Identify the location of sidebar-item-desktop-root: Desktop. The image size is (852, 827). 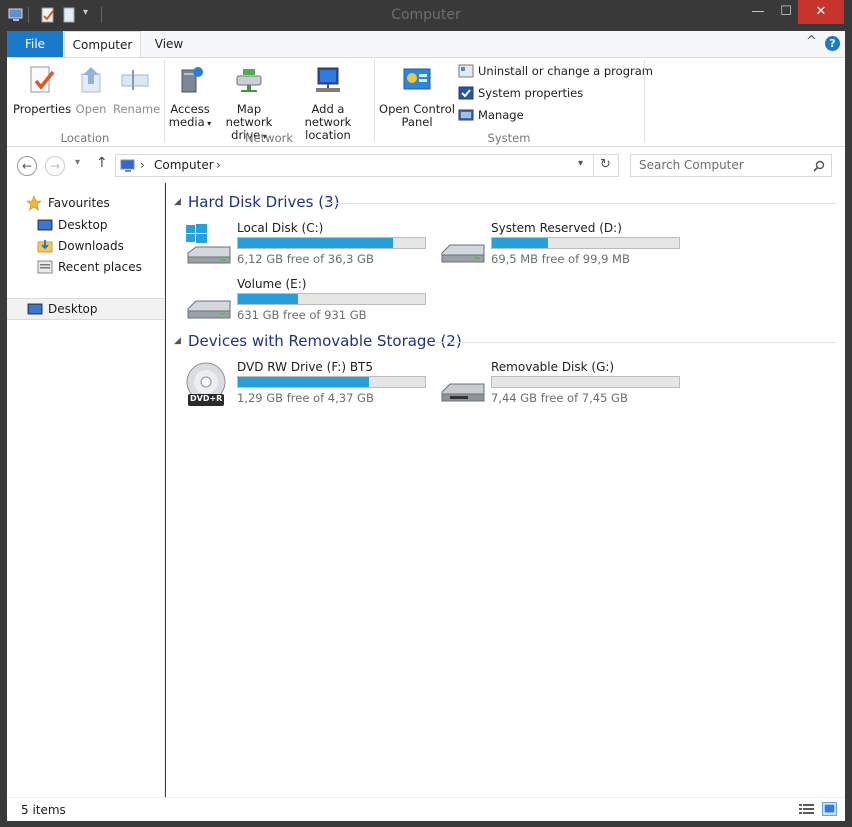
(85, 309).